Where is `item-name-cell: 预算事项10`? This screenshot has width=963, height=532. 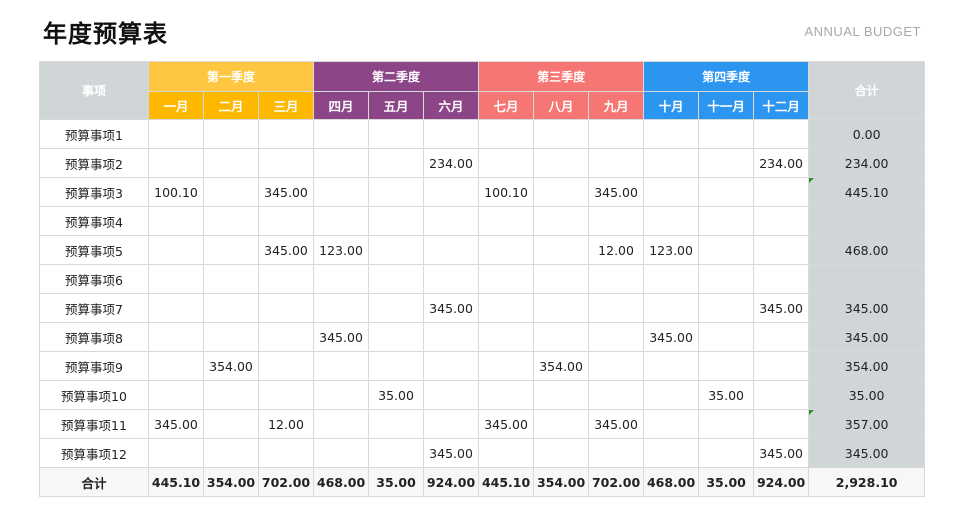 item-name-cell: 预算事项10 is located at coordinates (94, 395).